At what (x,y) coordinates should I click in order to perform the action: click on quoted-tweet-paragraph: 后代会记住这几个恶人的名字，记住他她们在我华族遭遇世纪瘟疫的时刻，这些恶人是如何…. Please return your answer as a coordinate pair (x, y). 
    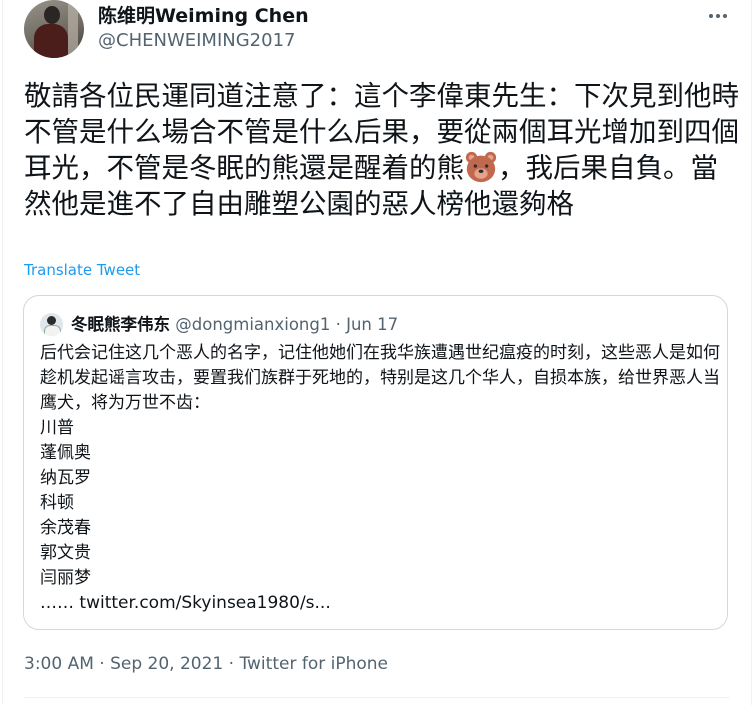
    Looking at the image, I should click on (380, 378).